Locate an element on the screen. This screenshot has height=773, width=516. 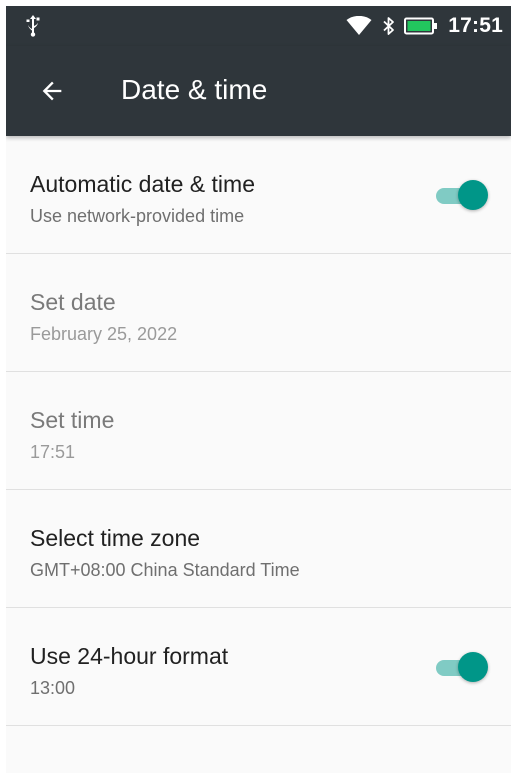
automatic-date-time-toggle is located at coordinates (460, 196).